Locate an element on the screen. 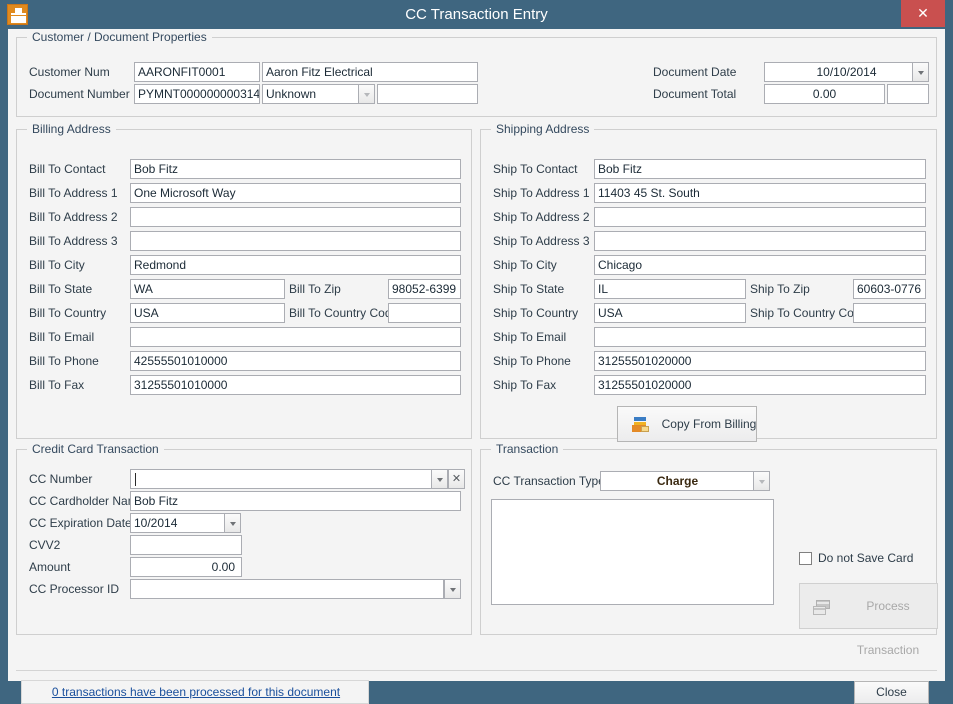 The image size is (953, 704). ship-to-address-1-field: 11403 45 St. South is located at coordinates (760, 193).